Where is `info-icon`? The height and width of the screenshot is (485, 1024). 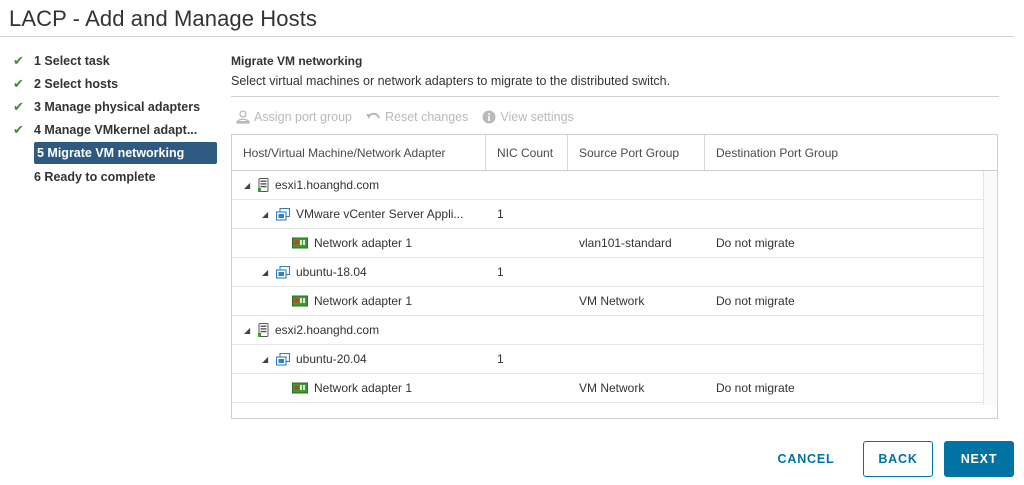
info-icon is located at coordinates (489, 117).